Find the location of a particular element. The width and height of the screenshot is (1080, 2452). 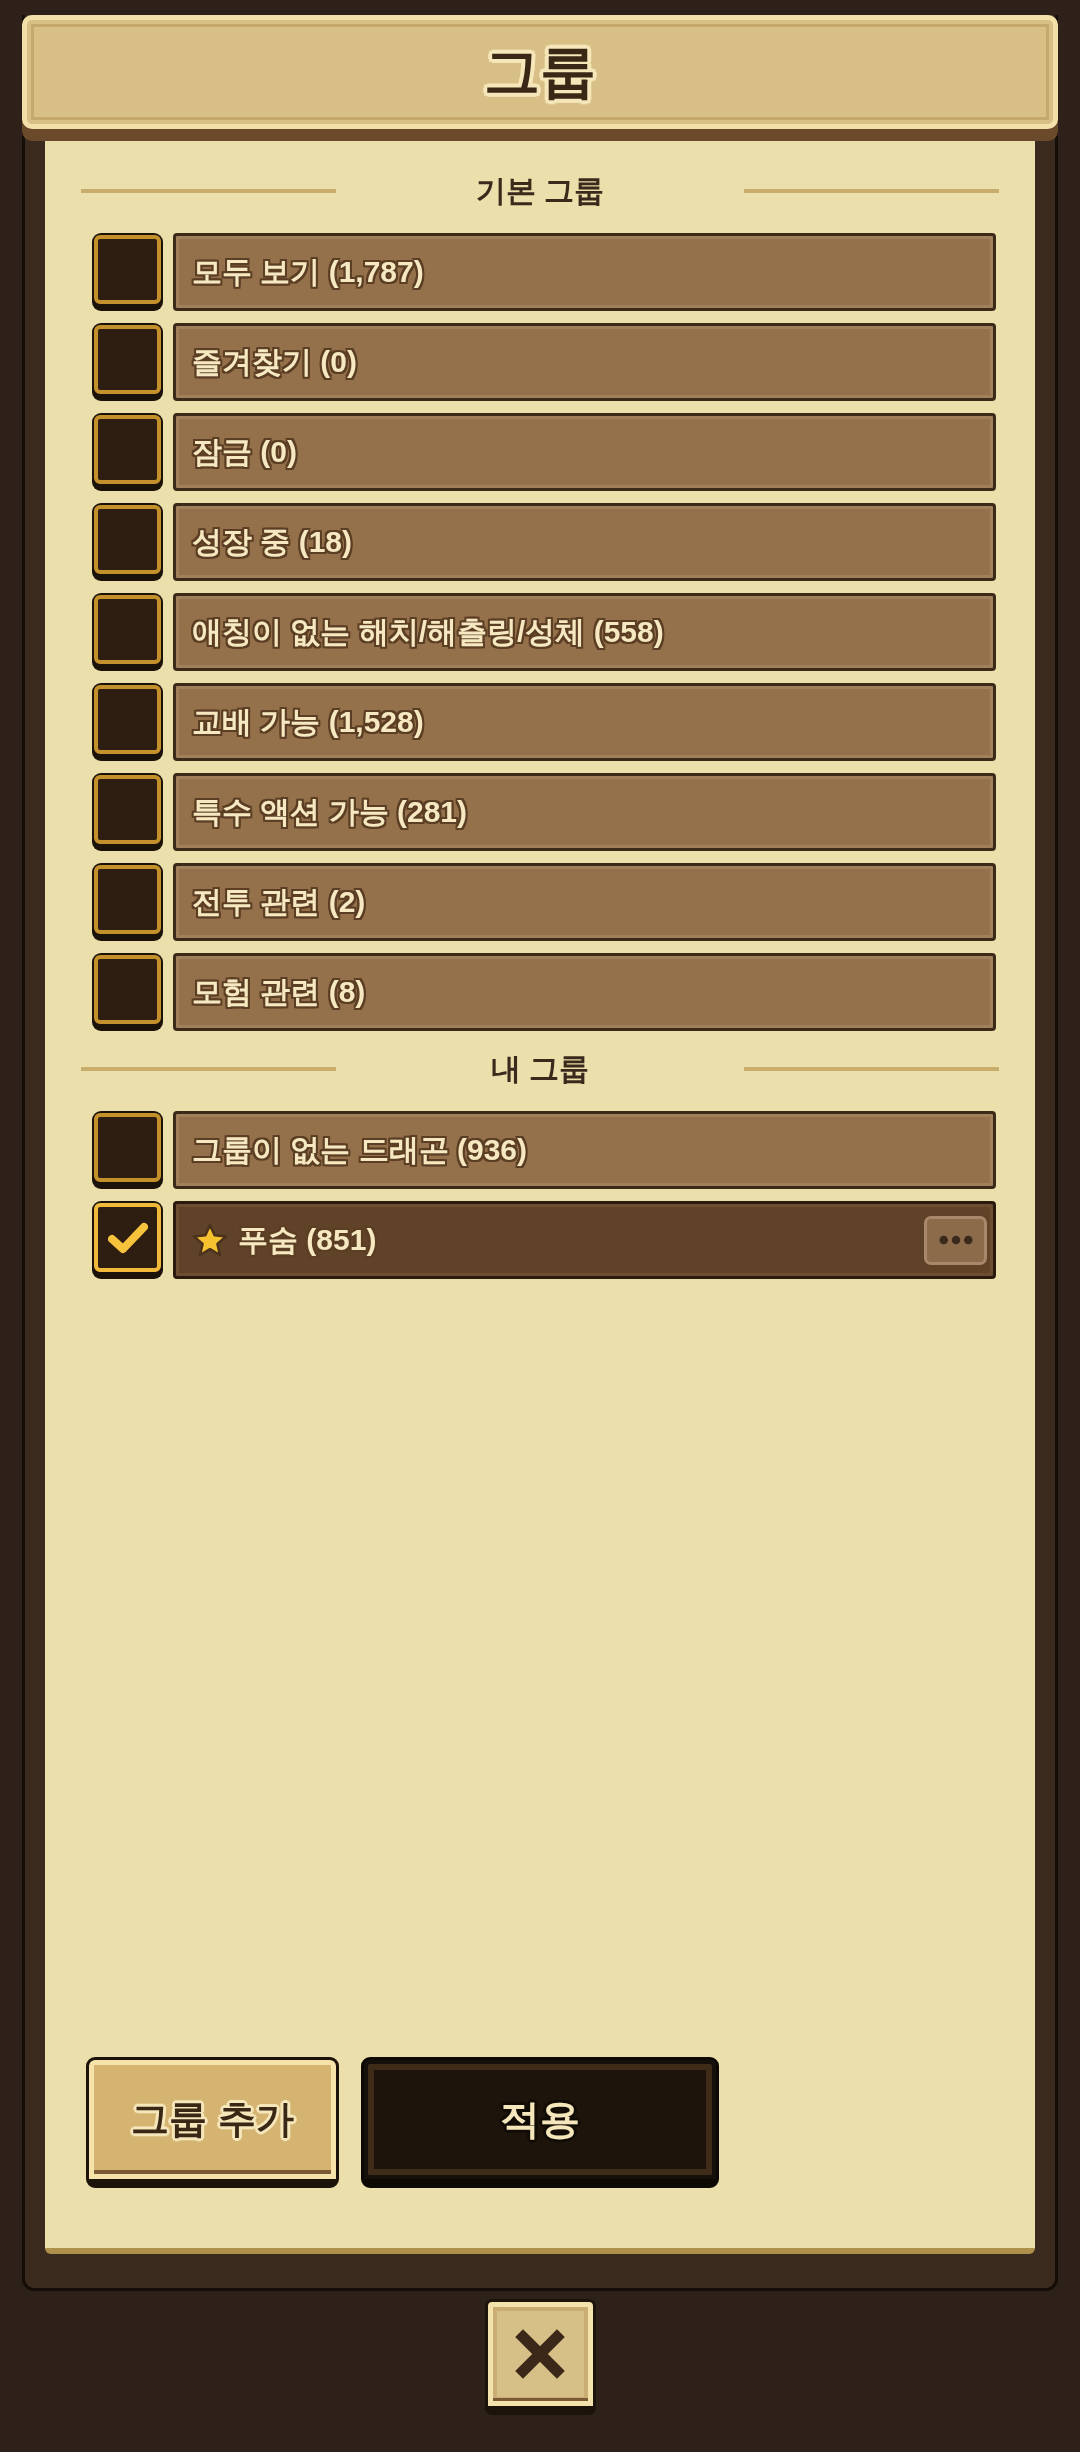

close-button is located at coordinates (540, 2357).